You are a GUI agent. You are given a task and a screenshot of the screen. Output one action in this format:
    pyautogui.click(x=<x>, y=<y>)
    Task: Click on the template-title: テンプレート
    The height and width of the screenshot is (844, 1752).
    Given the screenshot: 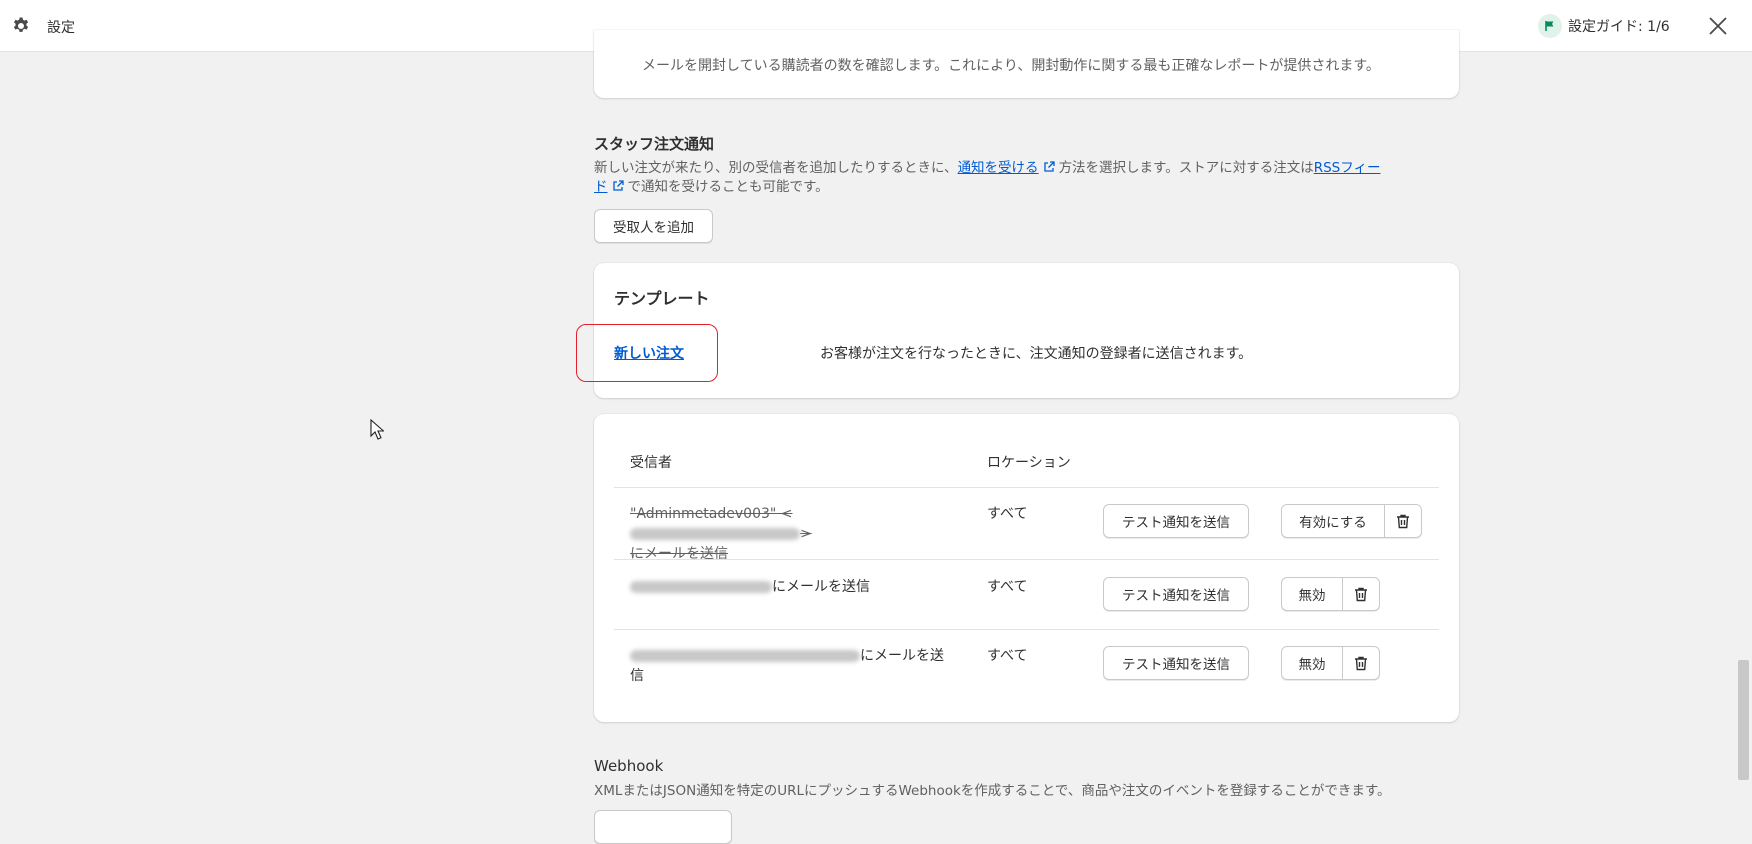 What is the action you would take?
    pyautogui.click(x=662, y=298)
    